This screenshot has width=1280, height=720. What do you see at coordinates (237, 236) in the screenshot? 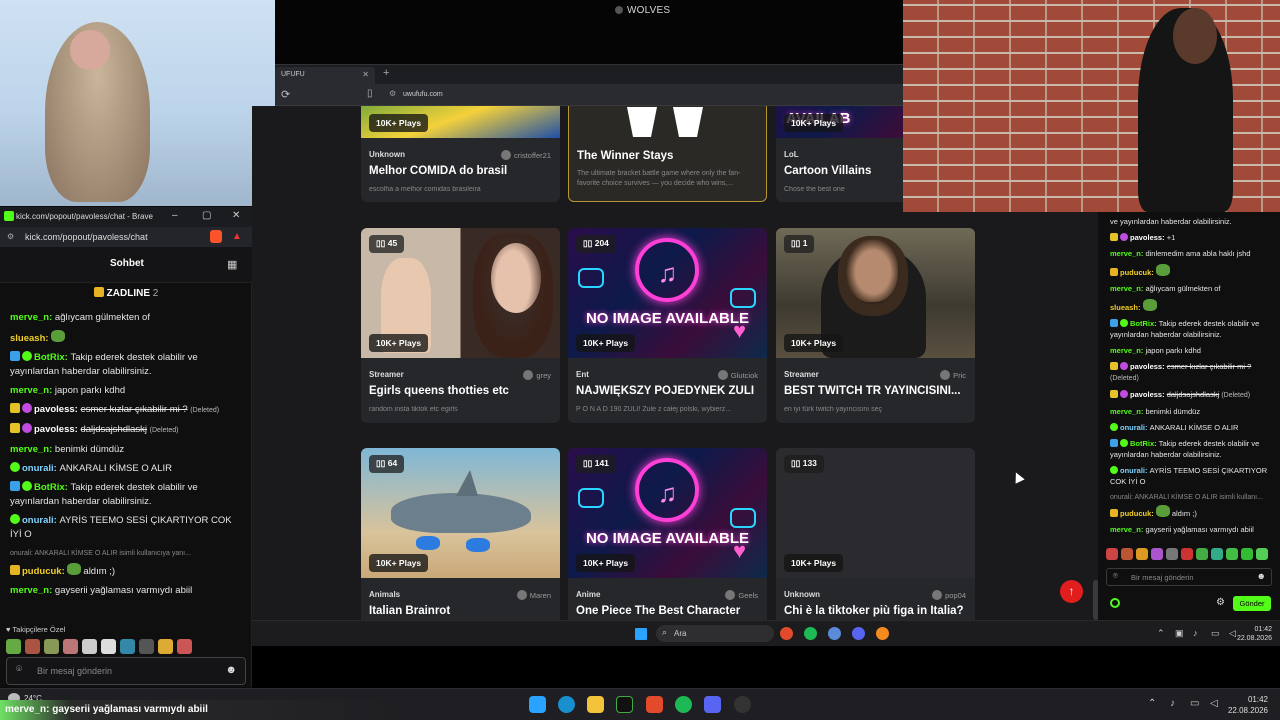
I see `brave-rewards-icon: ▲` at bounding box center [237, 236].